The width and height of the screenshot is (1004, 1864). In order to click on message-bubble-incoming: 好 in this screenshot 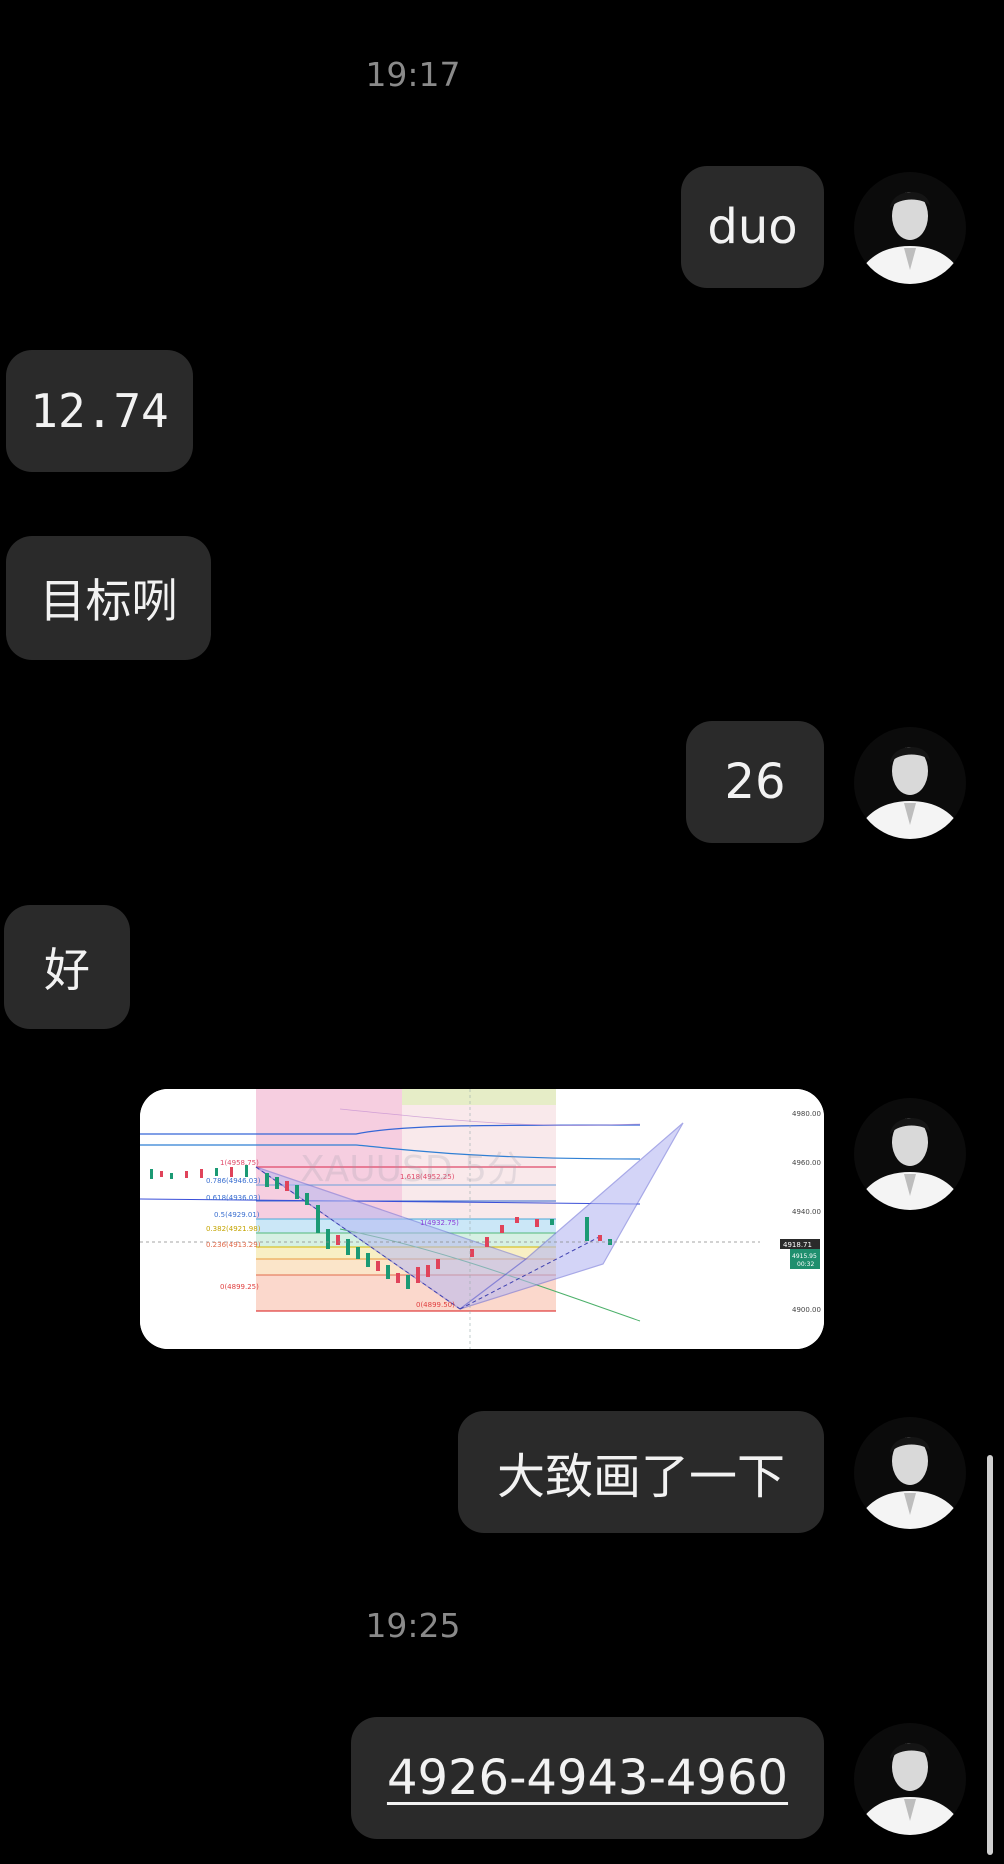, I will do `click(67, 967)`.